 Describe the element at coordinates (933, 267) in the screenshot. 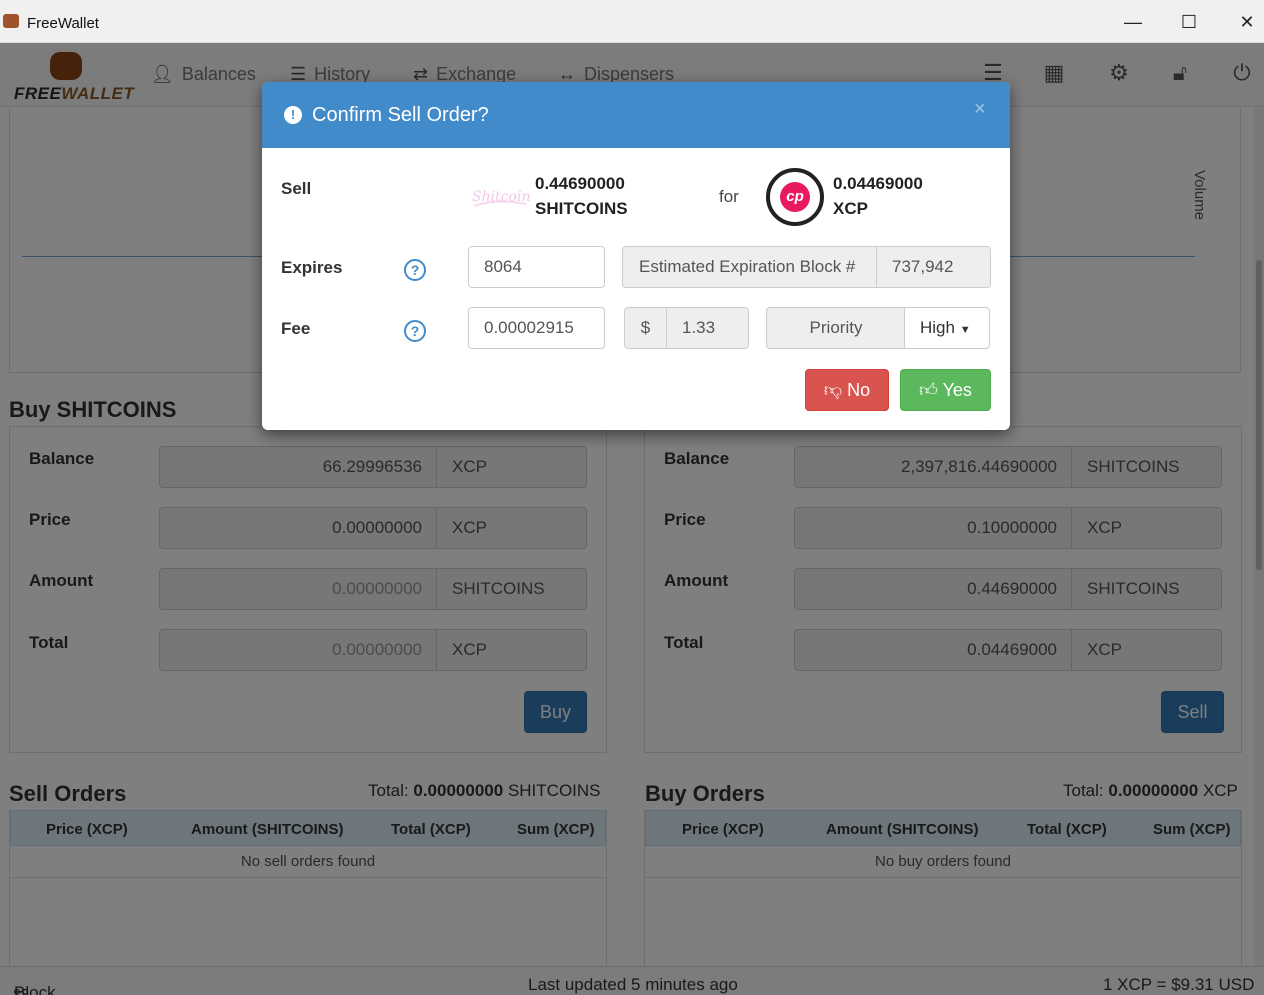

I see `estimated-block-value: 737,942` at that location.